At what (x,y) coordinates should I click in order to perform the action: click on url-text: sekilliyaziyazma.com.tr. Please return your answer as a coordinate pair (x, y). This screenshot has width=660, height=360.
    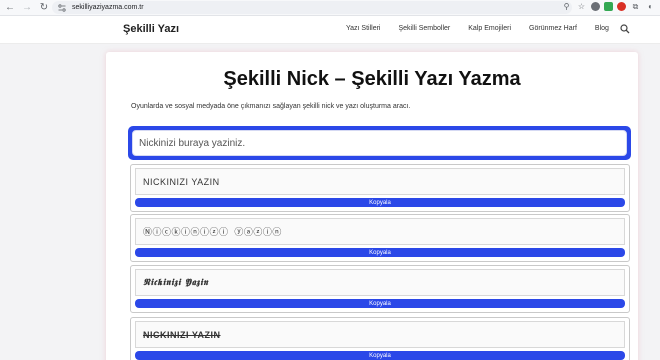
    Looking at the image, I should click on (108, 7).